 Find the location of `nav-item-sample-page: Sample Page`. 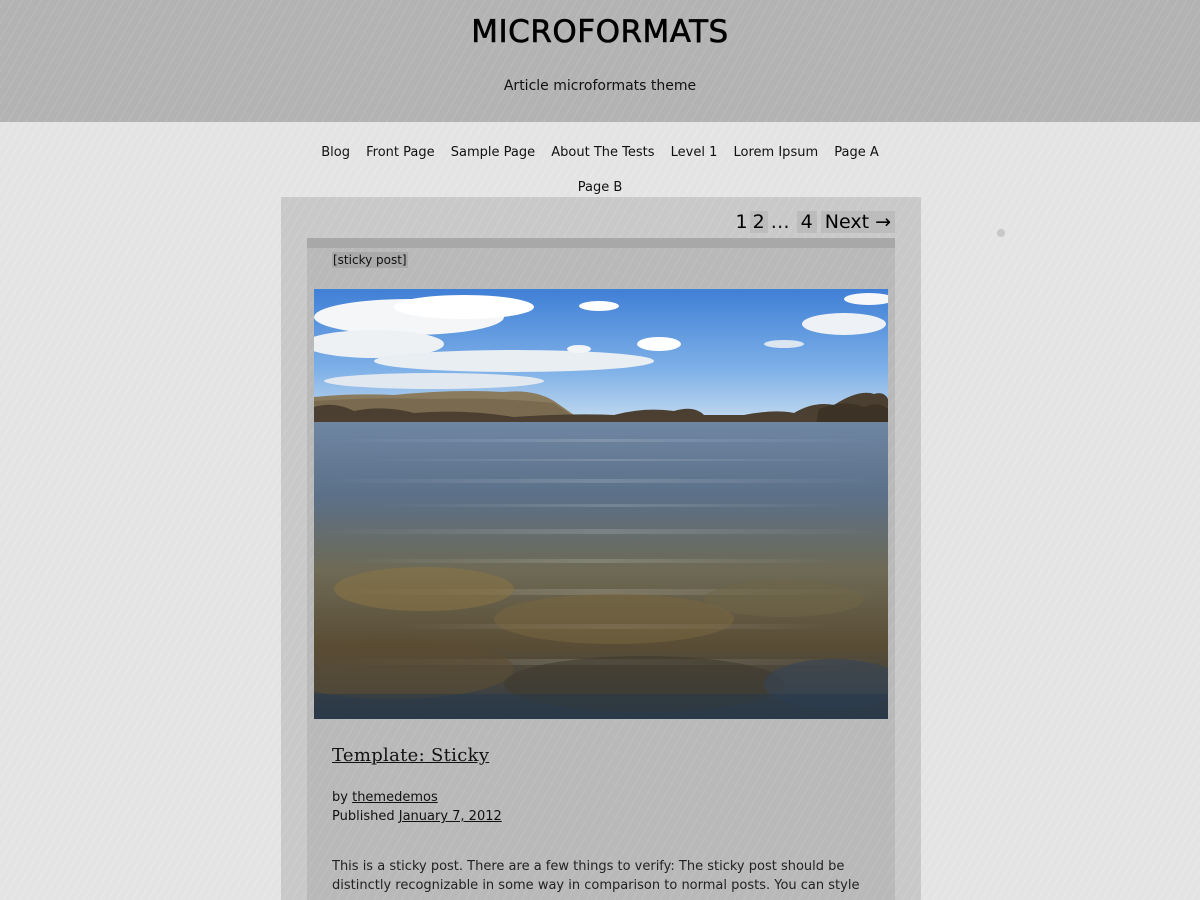

nav-item-sample-page: Sample Page is located at coordinates (493, 152).